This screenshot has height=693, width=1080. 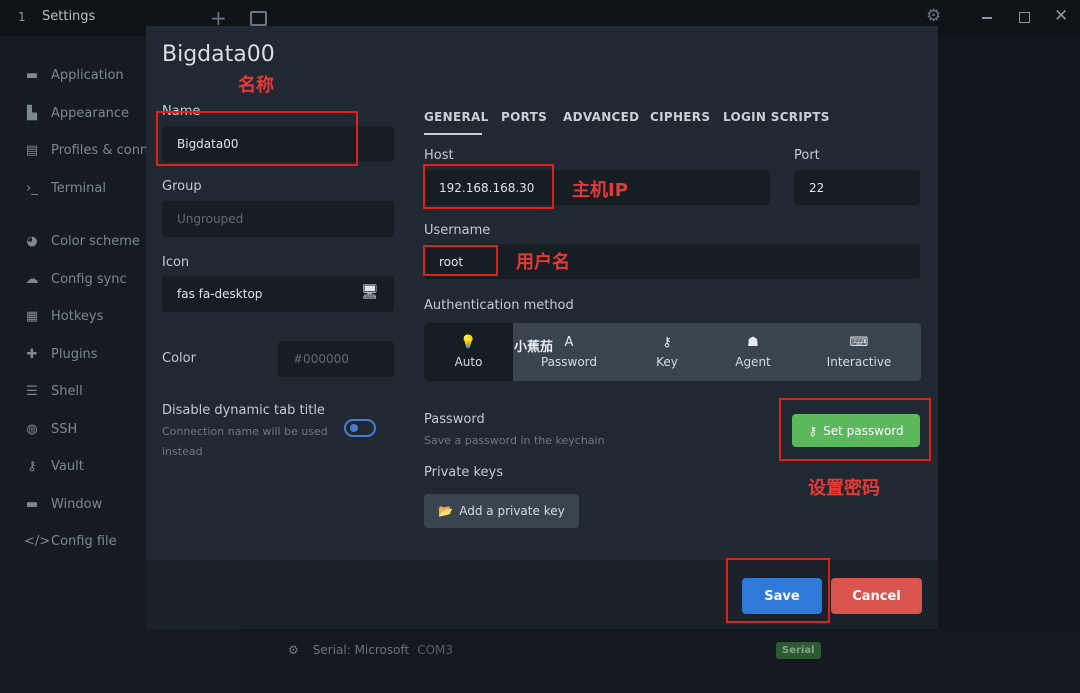 What do you see at coordinates (468, 342) in the screenshot?
I see `lightbulb-icon: 💡` at bounding box center [468, 342].